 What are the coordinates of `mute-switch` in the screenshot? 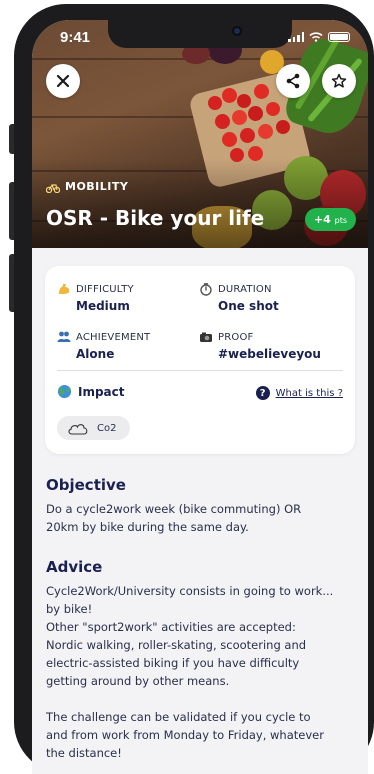 It's located at (11, 139).